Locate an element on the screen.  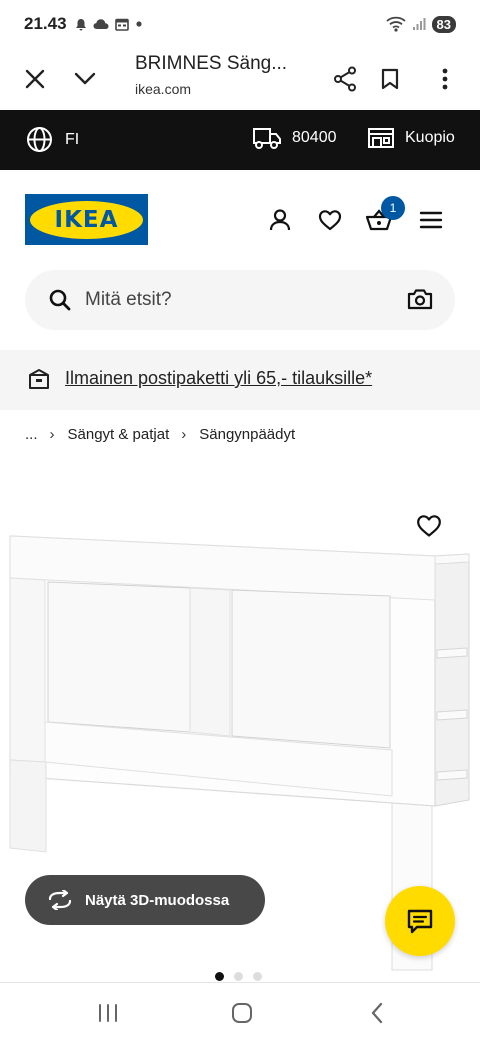
more-vert-icon is located at coordinates (445, 79).